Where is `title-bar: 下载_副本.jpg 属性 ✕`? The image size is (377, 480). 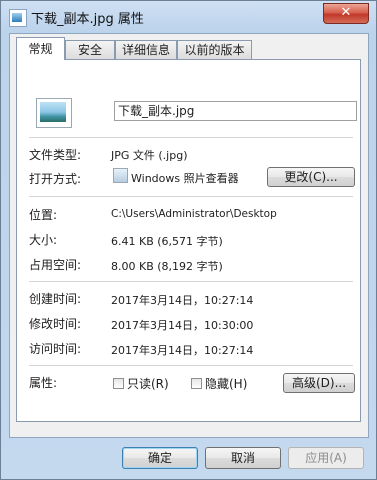 title-bar: 下载_副本.jpg 属性 ✕ is located at coordinates (188, 17).